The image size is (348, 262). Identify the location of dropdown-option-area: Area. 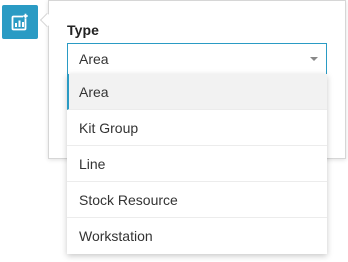
(197, 92).